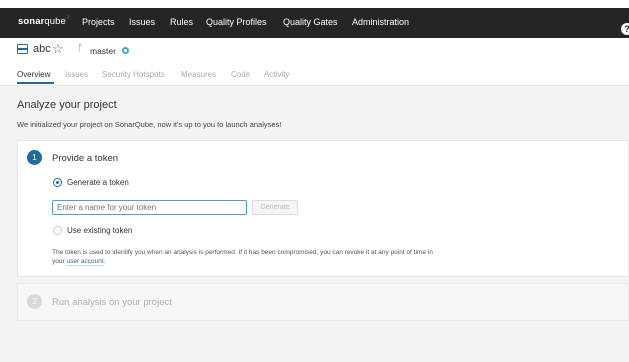 Image resolution: width=629 pixels, height=362 pixels. Describe the element at coordinates (276, 74) in the screenshot. I see `tab-activity: Activity` at that location.